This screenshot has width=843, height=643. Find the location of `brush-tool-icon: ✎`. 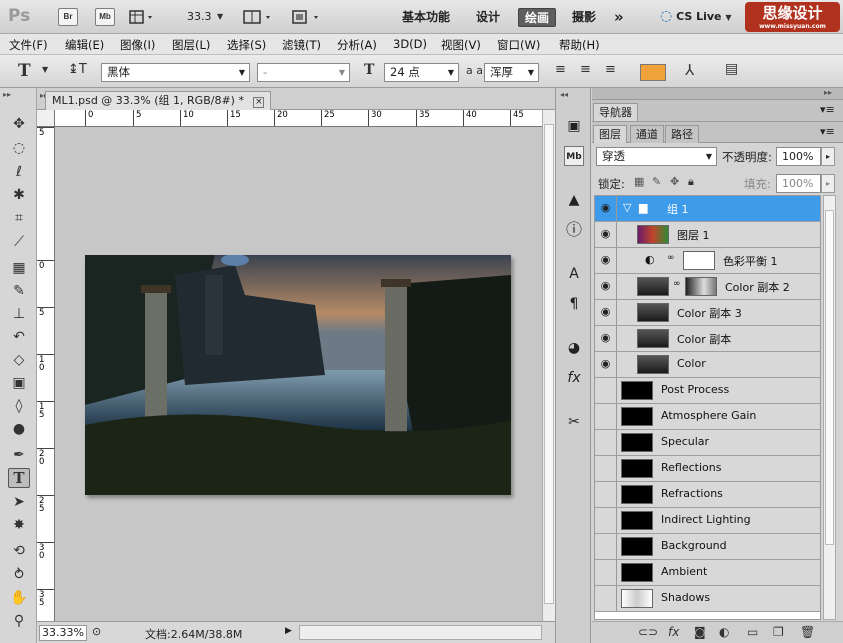

brush-tool-icon: ✎ is located at coordinates (19, 291).